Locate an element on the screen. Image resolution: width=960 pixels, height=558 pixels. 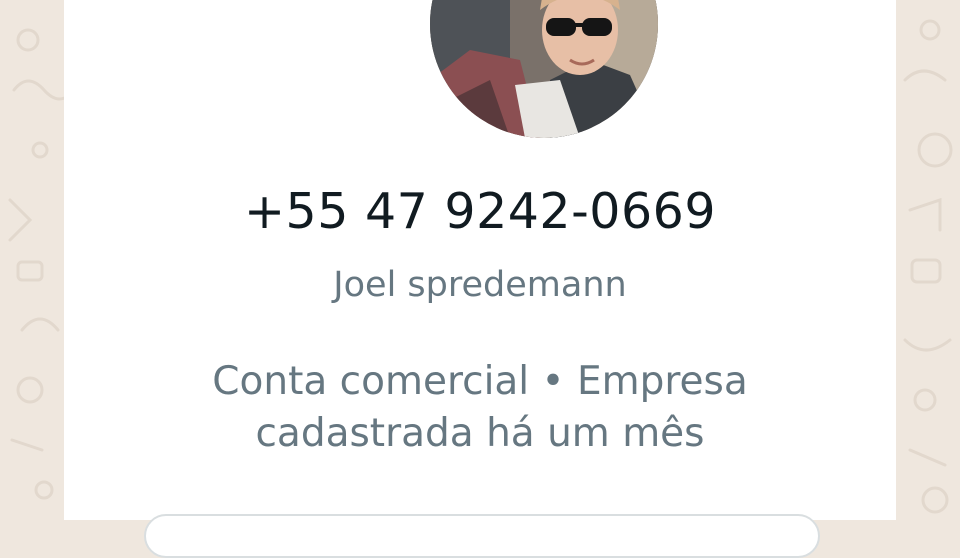
business-account-line-1: Conta comercial • Empresa is located at coordinates (480, 381).